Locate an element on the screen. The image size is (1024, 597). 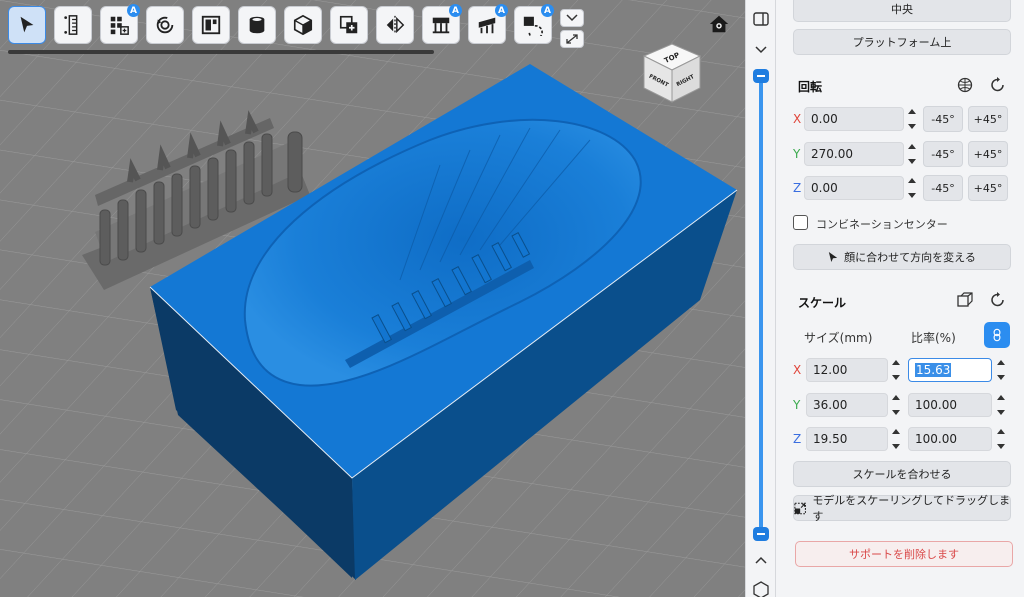
size-column-header: サイズ(mm) is located at coordinates (838, 338).